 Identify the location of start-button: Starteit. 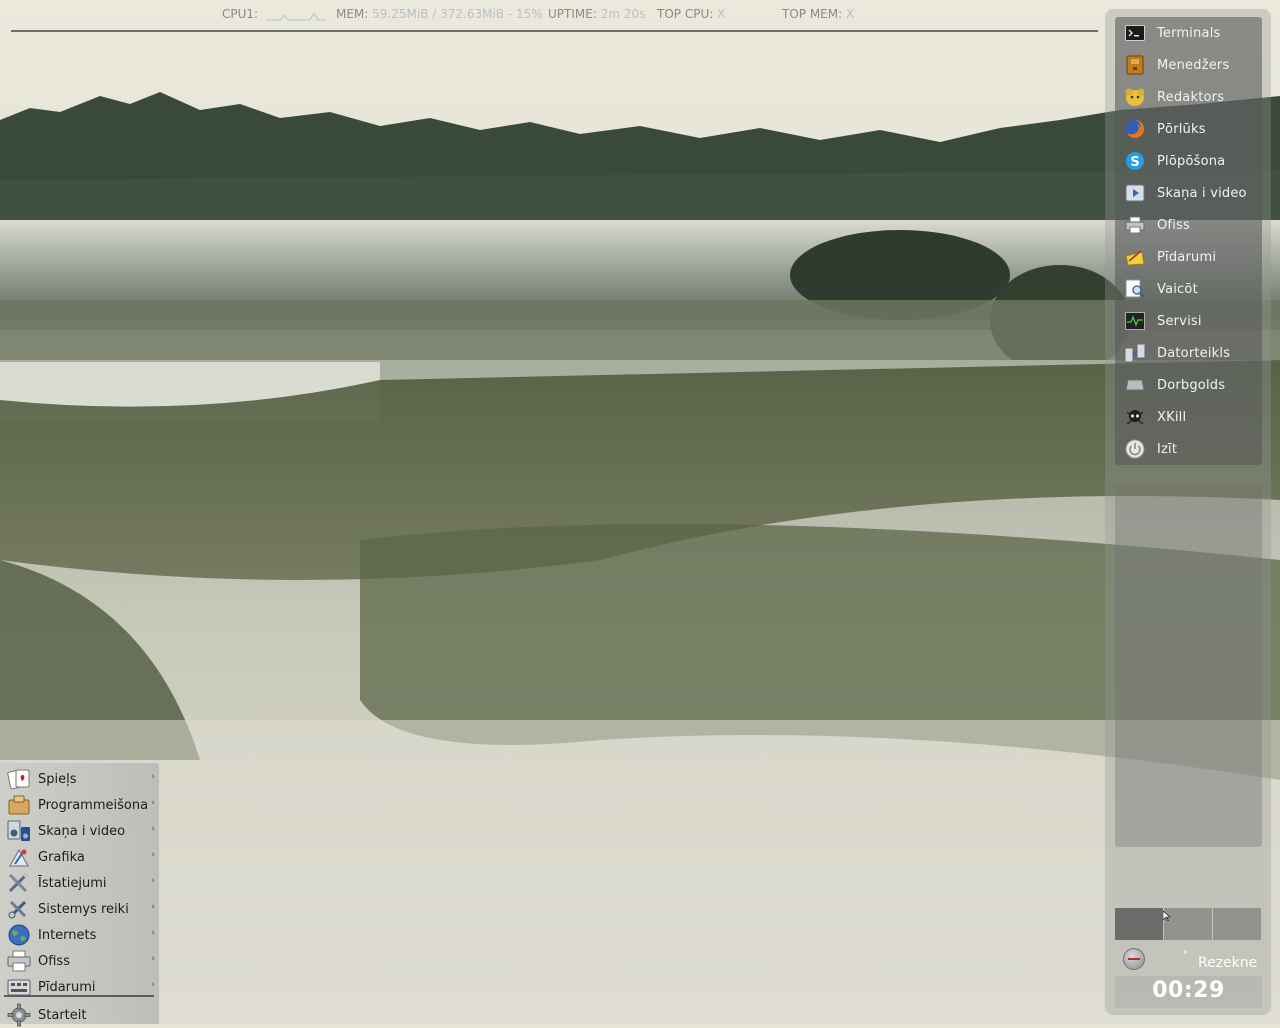
(79, 1015).